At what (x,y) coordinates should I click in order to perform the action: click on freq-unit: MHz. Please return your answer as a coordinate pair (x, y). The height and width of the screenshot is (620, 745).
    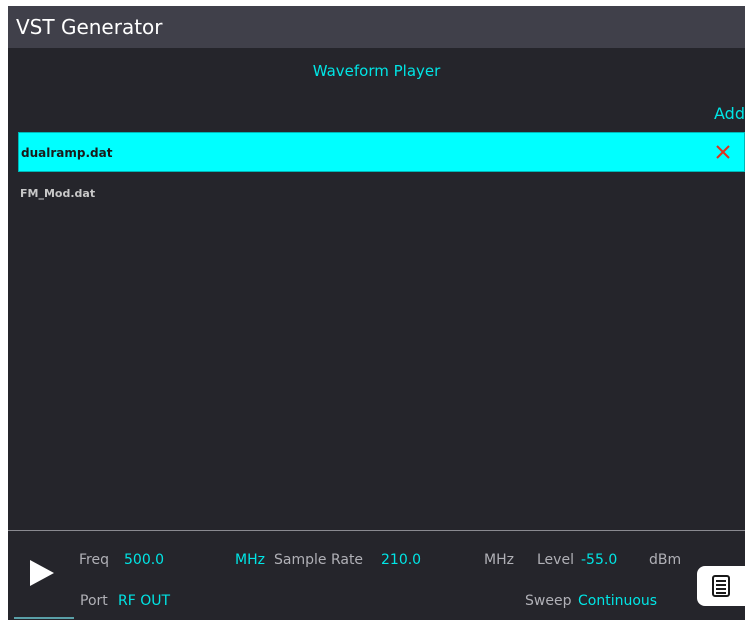
    Looking at the image, I should click on (250, 560).